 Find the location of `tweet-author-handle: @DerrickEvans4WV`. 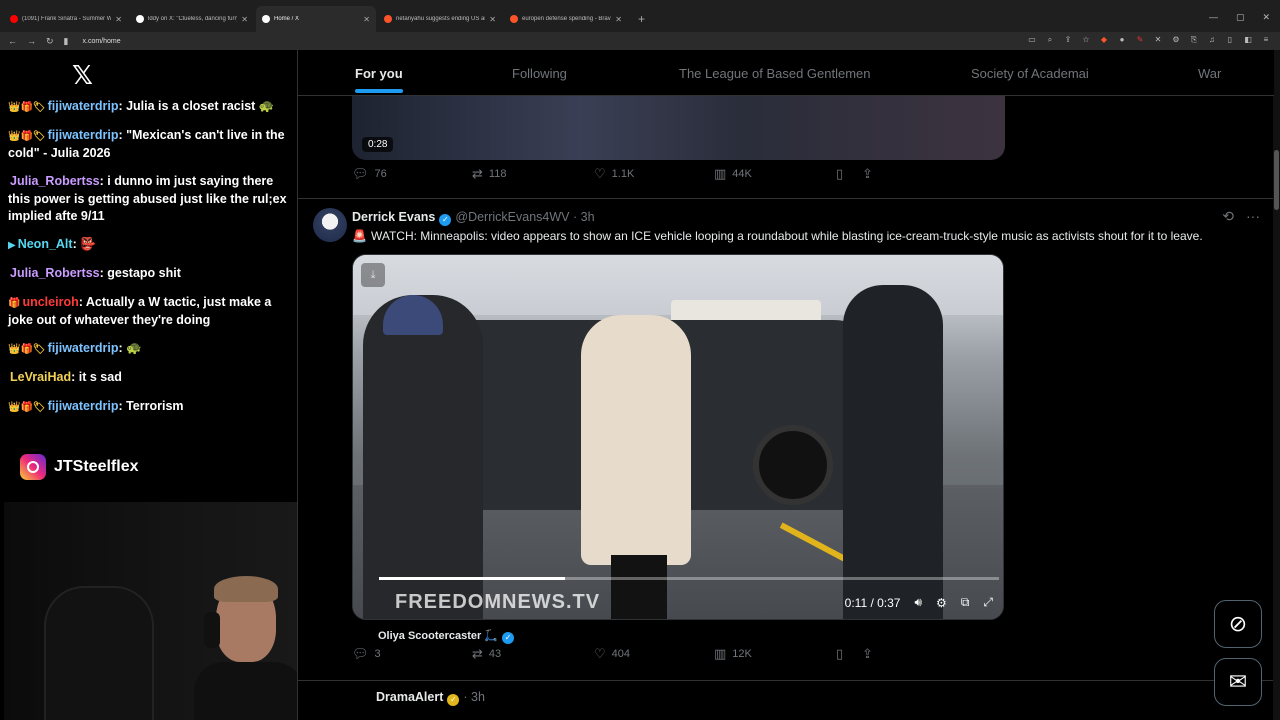

tweet-author-handle: @DerrickEvans4WV is located at coordinates (512, 217).